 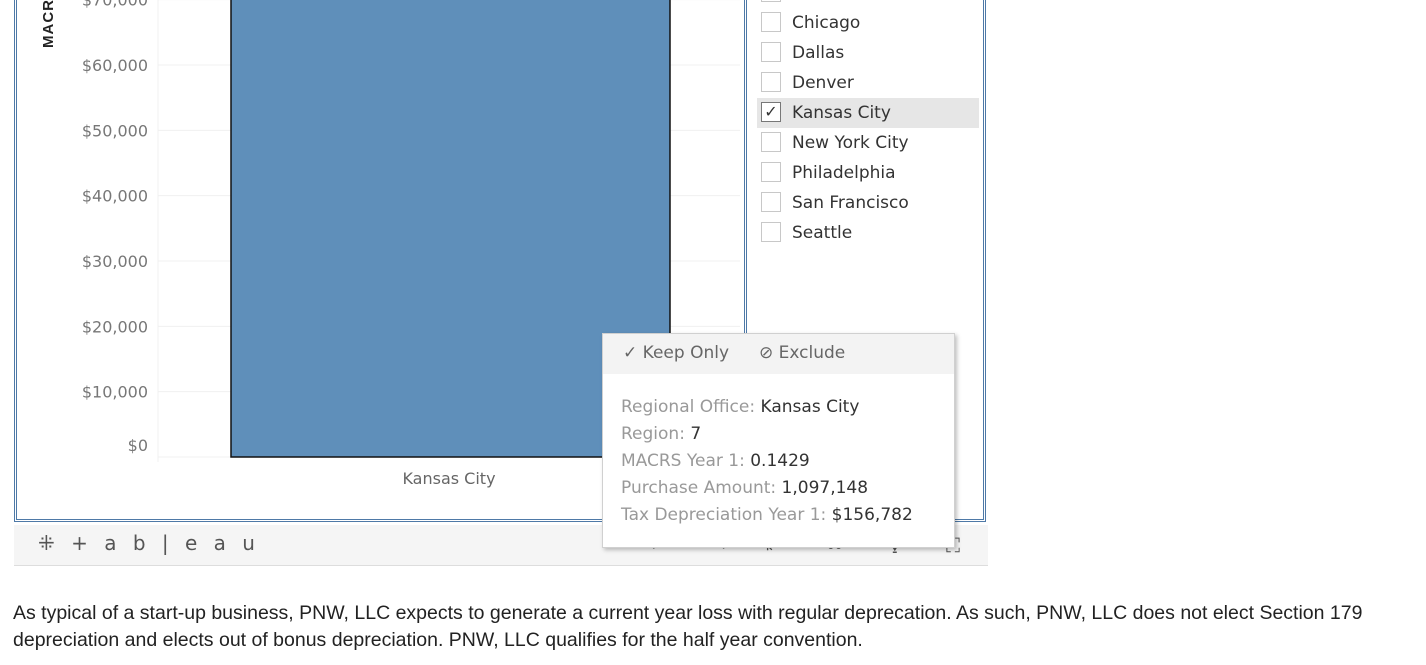 What do you see at coordinates (726, 515) in the screenshot?
I see `tooltip-label: Tax Depreciation Year 1:` at bounding box center [726, 515].